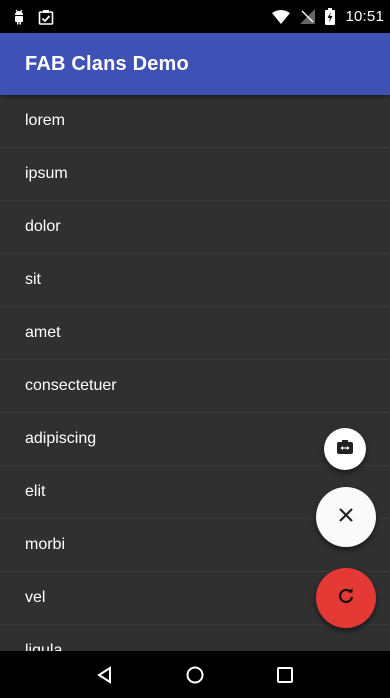  I want to click on wifi-icon, so click(281, 16).